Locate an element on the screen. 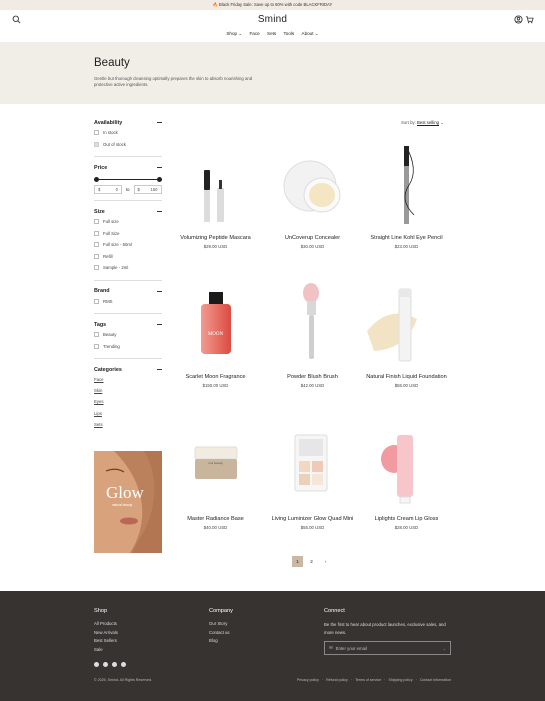  site-logo: Smind is located at coordinates (272, 19).